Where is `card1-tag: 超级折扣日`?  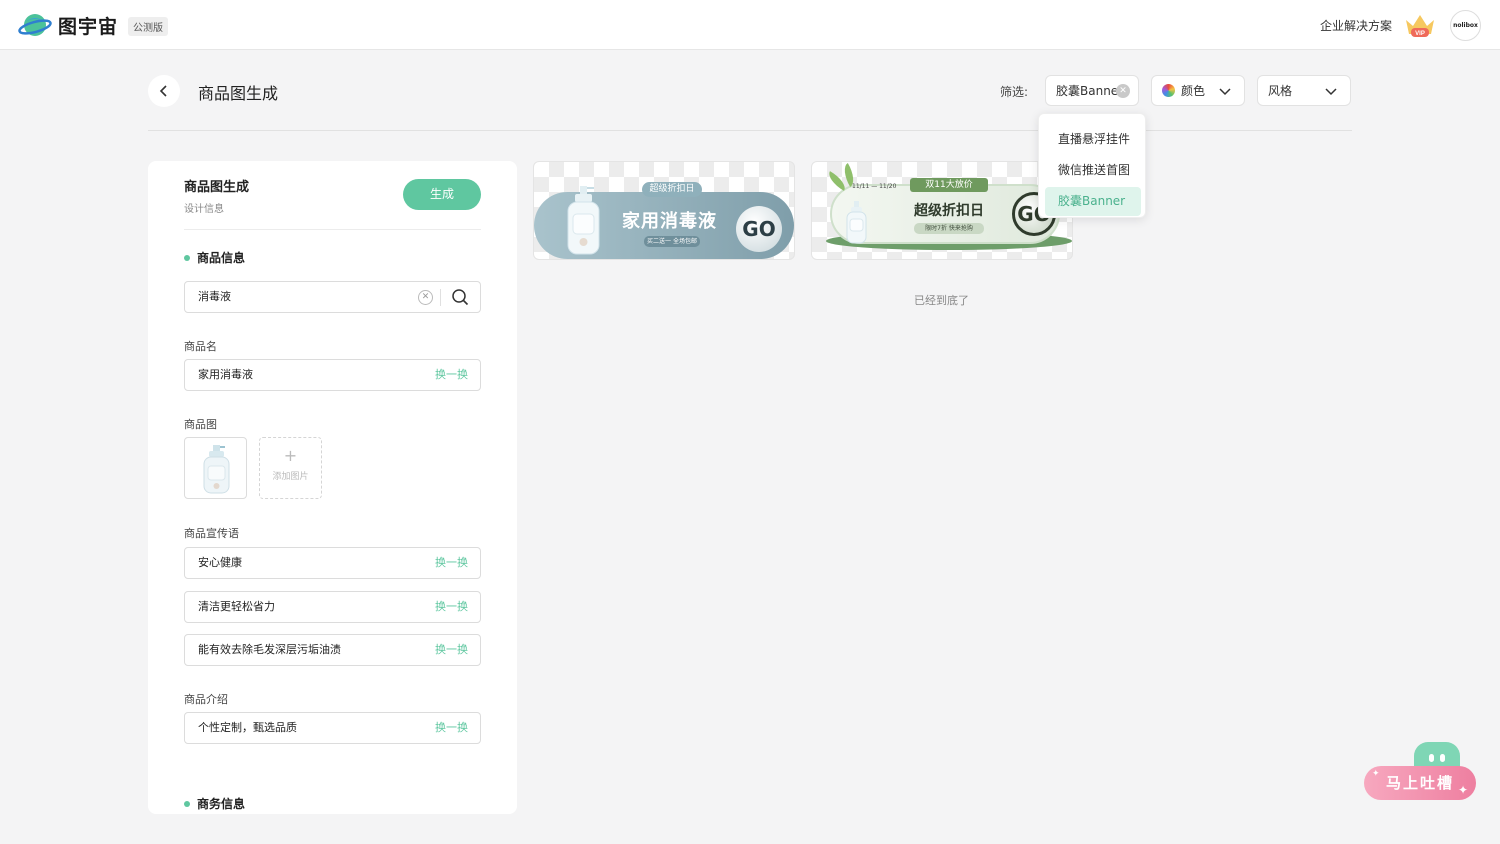 card1-tag: 超级折扣日 is located at coordinates (672, 189).